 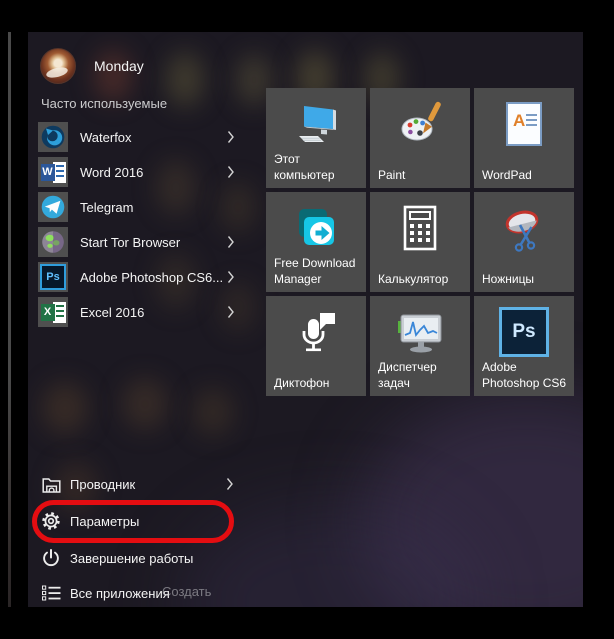 What do you see at coordinates (420, 124) in the screenshot?
I see `paint-icon` at bounding box center [420, 124].